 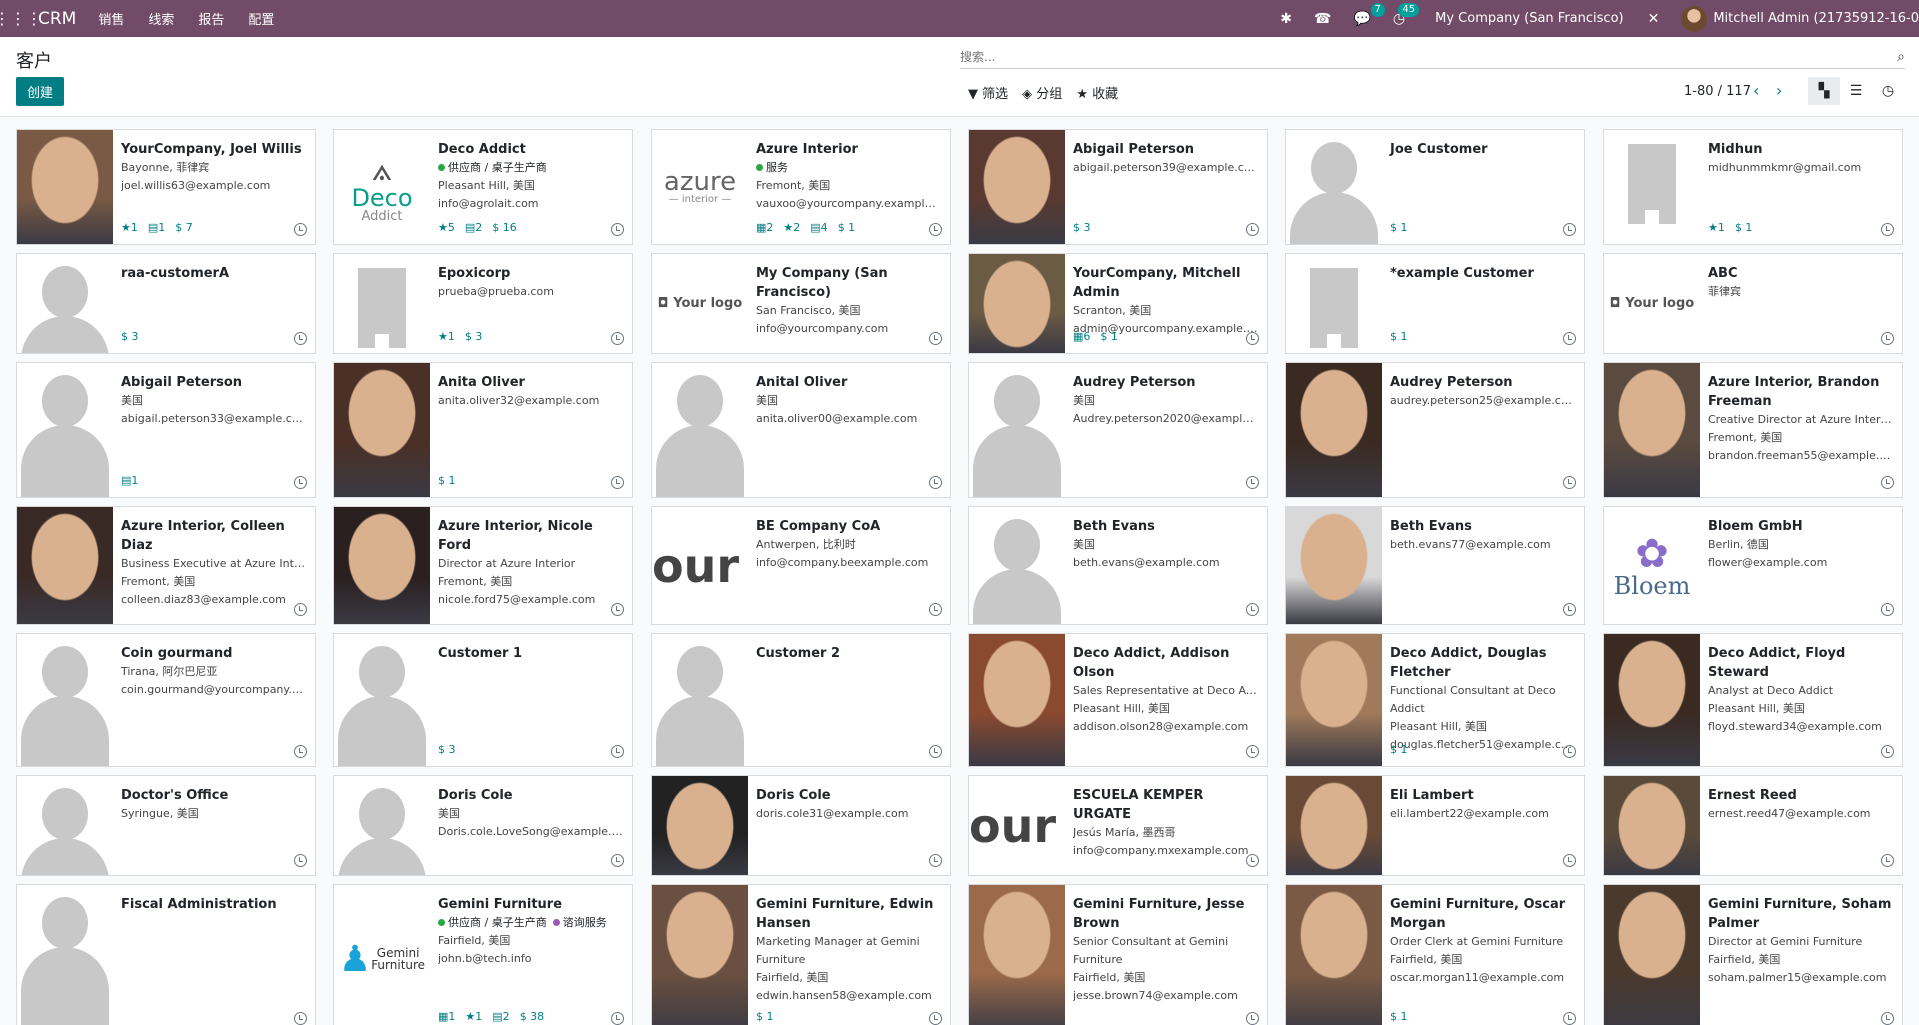 I want to click on partner-card: *example Customer $ 1, so click(x=1435, y=303).